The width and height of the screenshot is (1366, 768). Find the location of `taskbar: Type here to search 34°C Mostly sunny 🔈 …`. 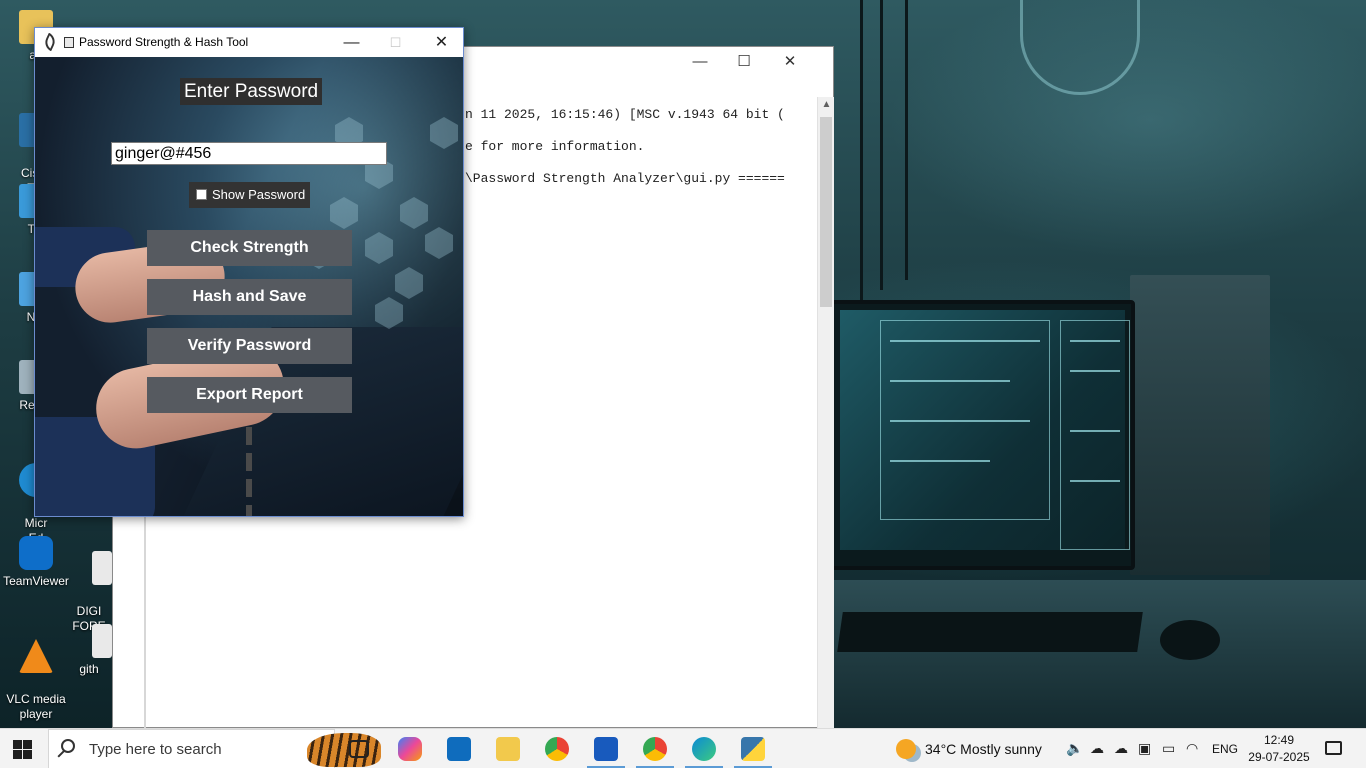

taskbar: Type here to search 34°C Mostly sunny 🔈 … is located at coordinates (683, 748).